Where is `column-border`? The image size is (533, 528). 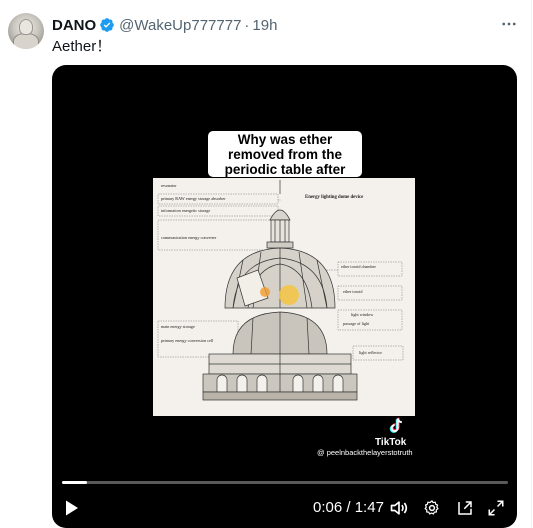 column-border is located at coordinates (531, 264).